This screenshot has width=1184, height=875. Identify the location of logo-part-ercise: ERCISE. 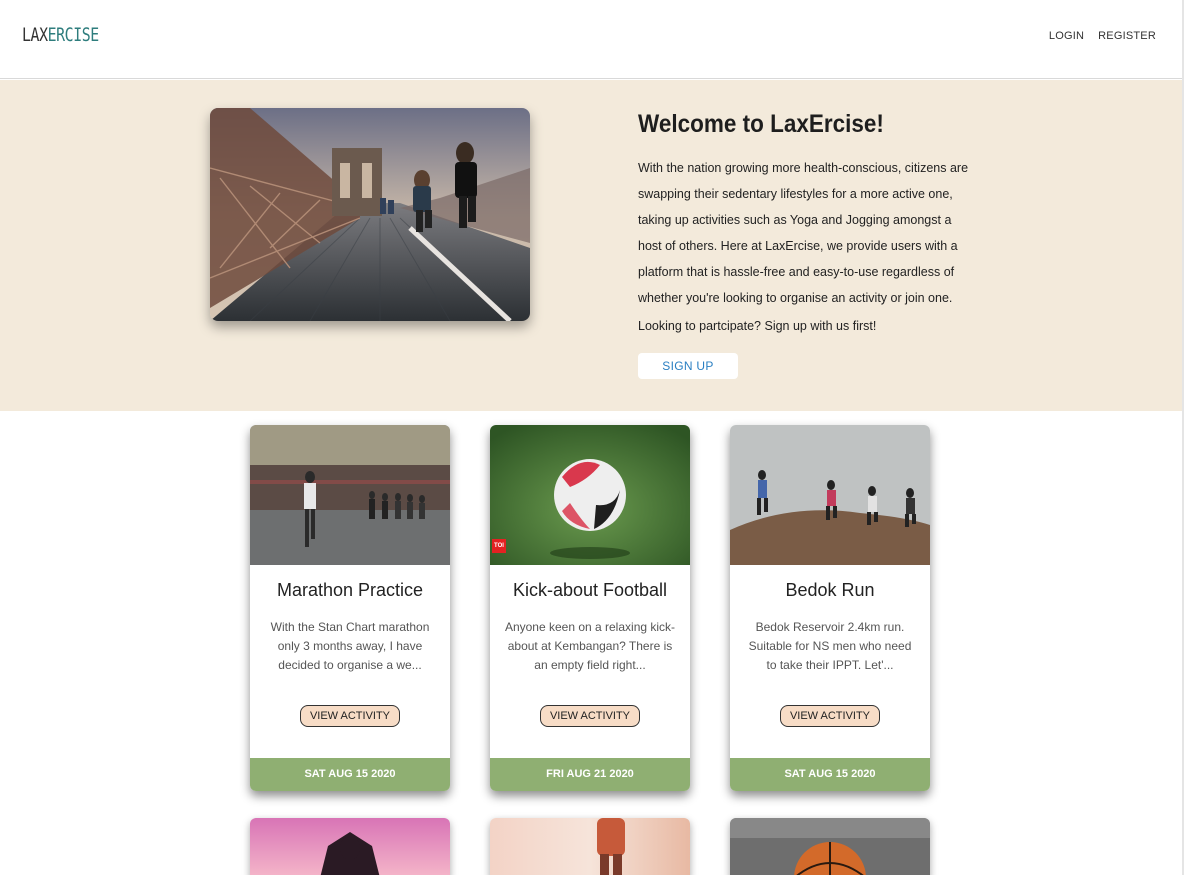
(73, 35).